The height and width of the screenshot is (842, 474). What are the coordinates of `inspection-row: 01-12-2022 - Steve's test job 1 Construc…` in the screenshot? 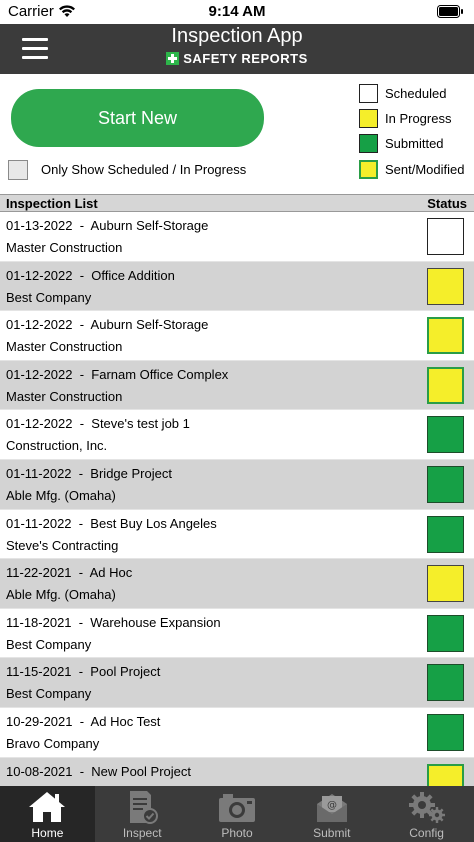 It's located at (237, 435).